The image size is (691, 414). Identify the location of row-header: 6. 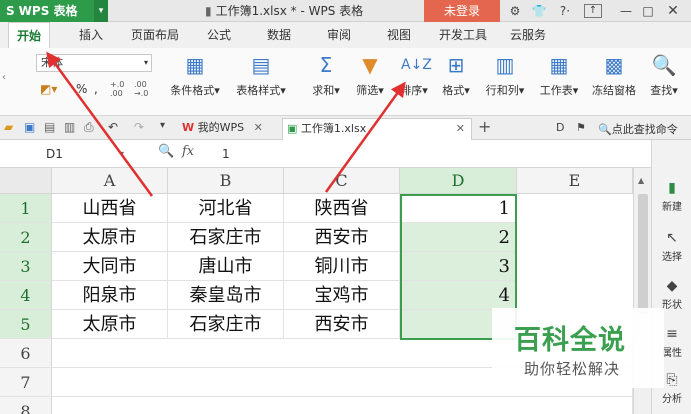
(26, 353).